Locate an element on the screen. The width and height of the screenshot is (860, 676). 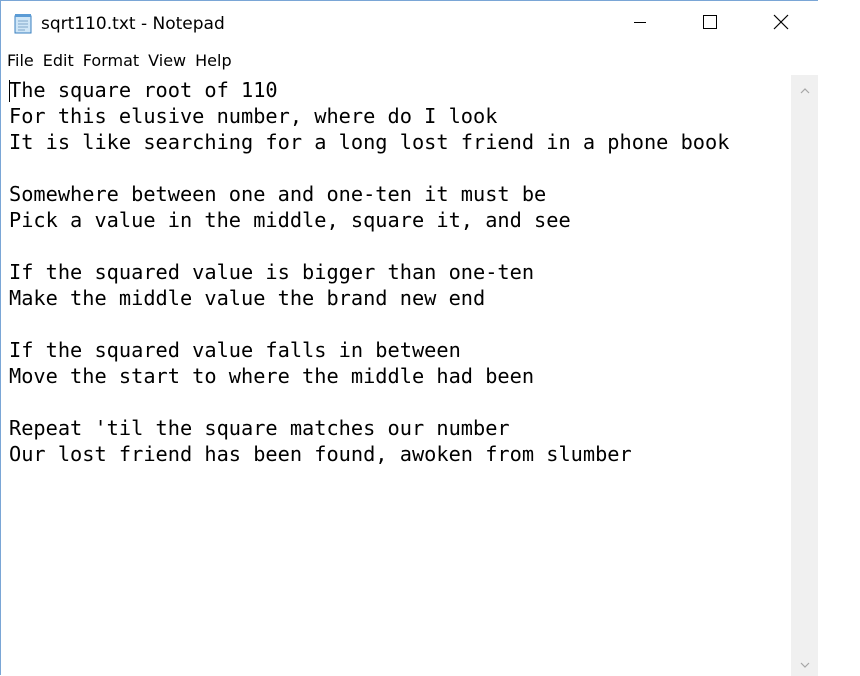
chevron-down-icon is located at coordinates (805, 662).